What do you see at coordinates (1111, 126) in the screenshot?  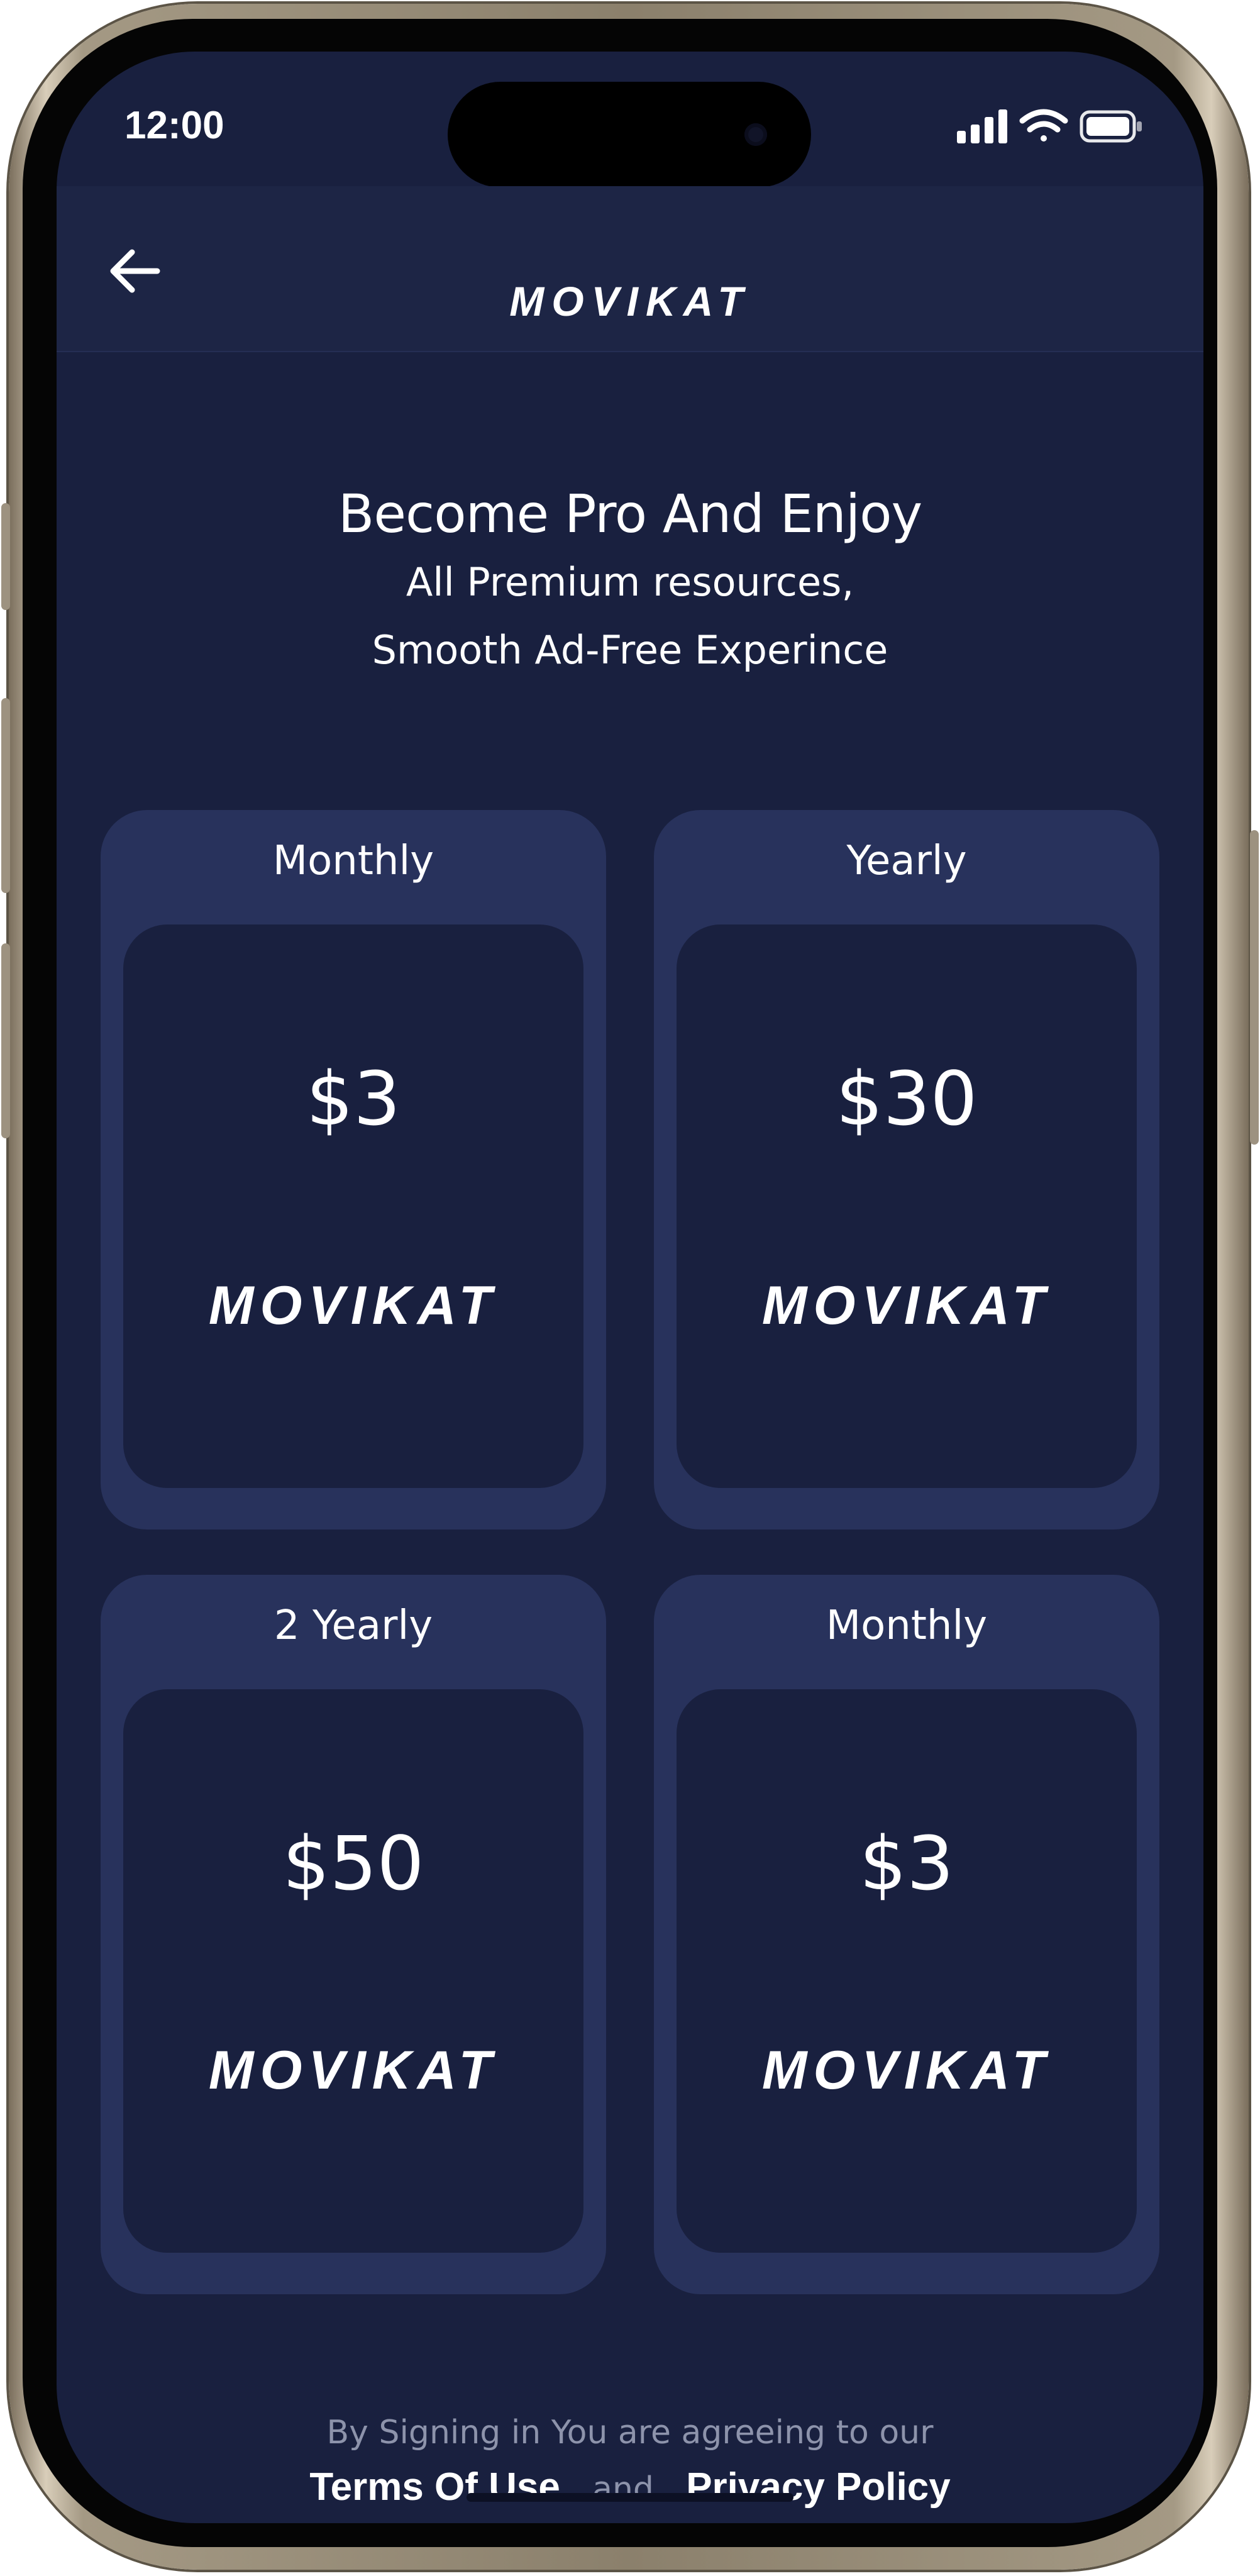 I see `battery-icon` at bounding box center [1111, 126].